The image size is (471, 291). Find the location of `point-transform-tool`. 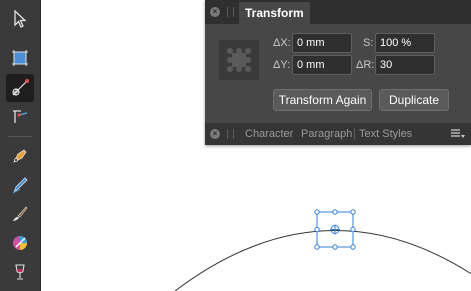

point-transform-tool is located at coordinates (20, 117).